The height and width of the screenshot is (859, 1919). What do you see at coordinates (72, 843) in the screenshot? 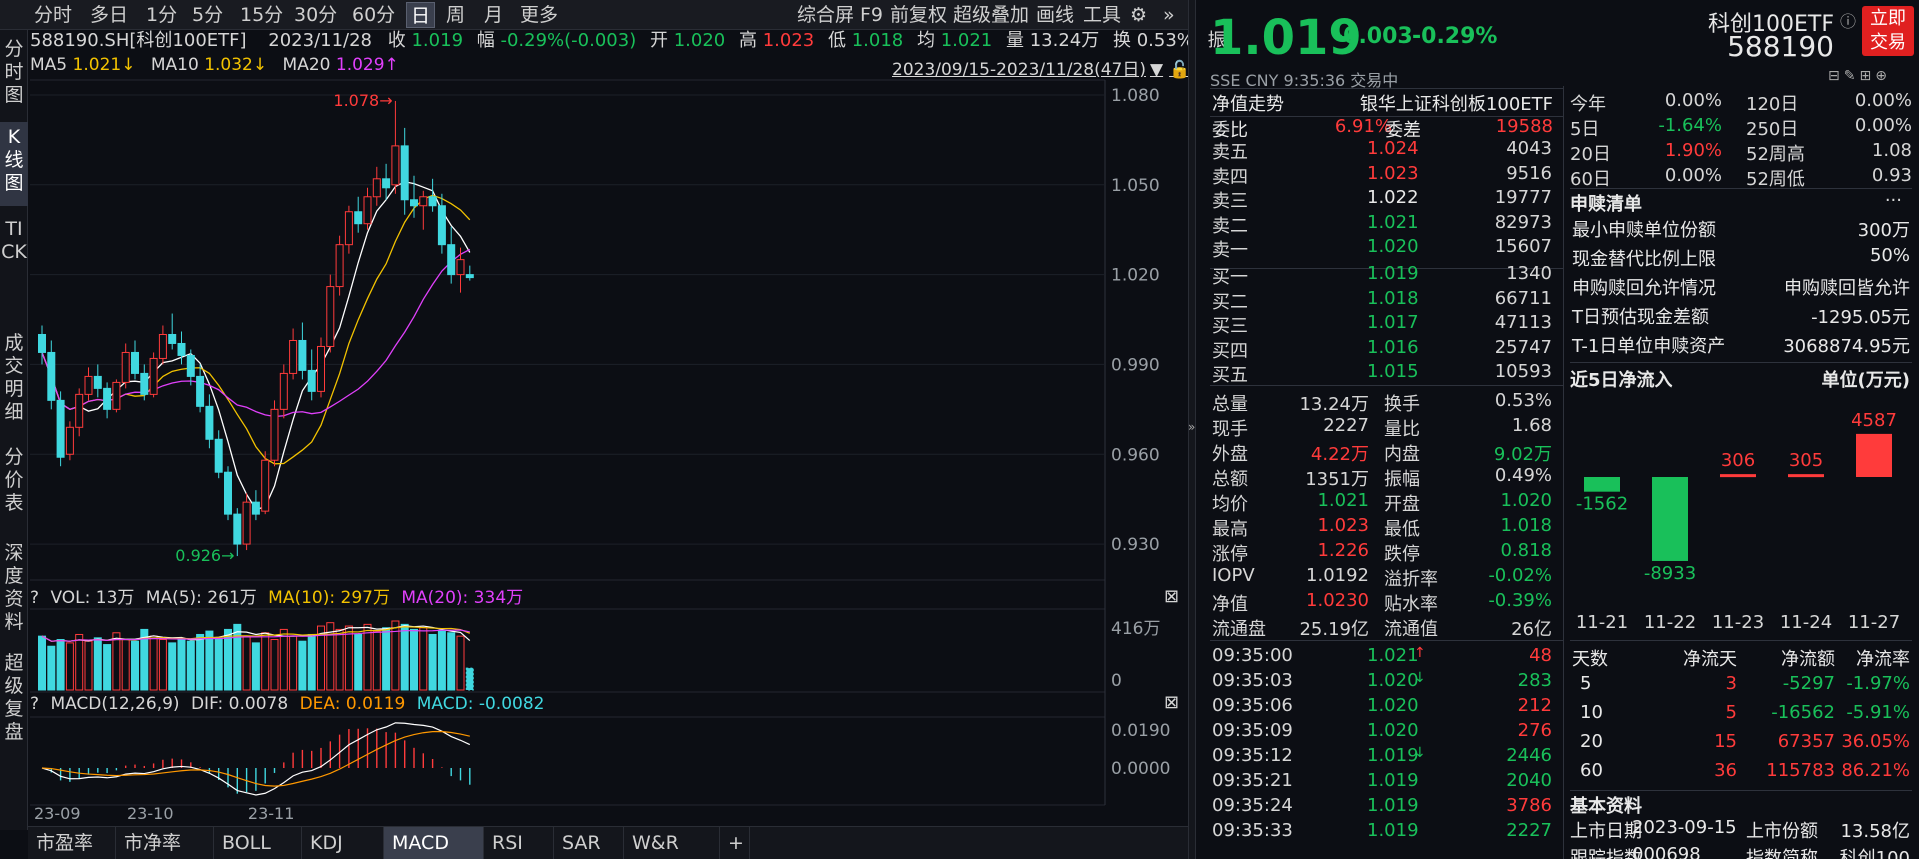
I see `indicator-tab-0: 市盈率` at bounding box center [72, 843].